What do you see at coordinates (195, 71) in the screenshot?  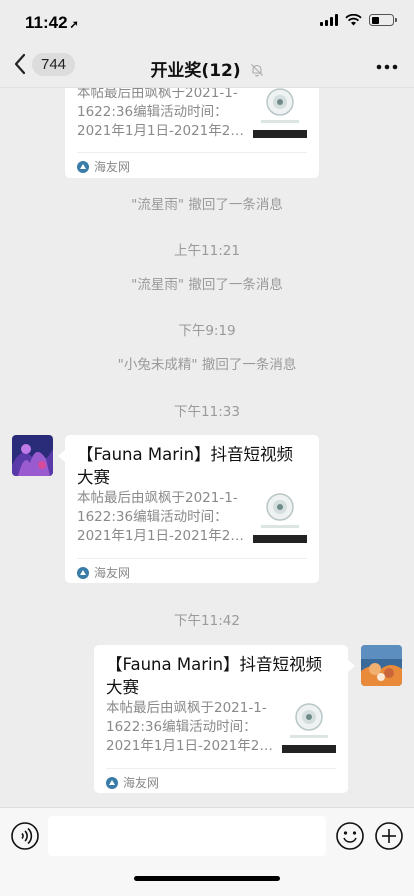 I see `chat-title-text: 开业奖(12)` at bounding box center [195, 71].